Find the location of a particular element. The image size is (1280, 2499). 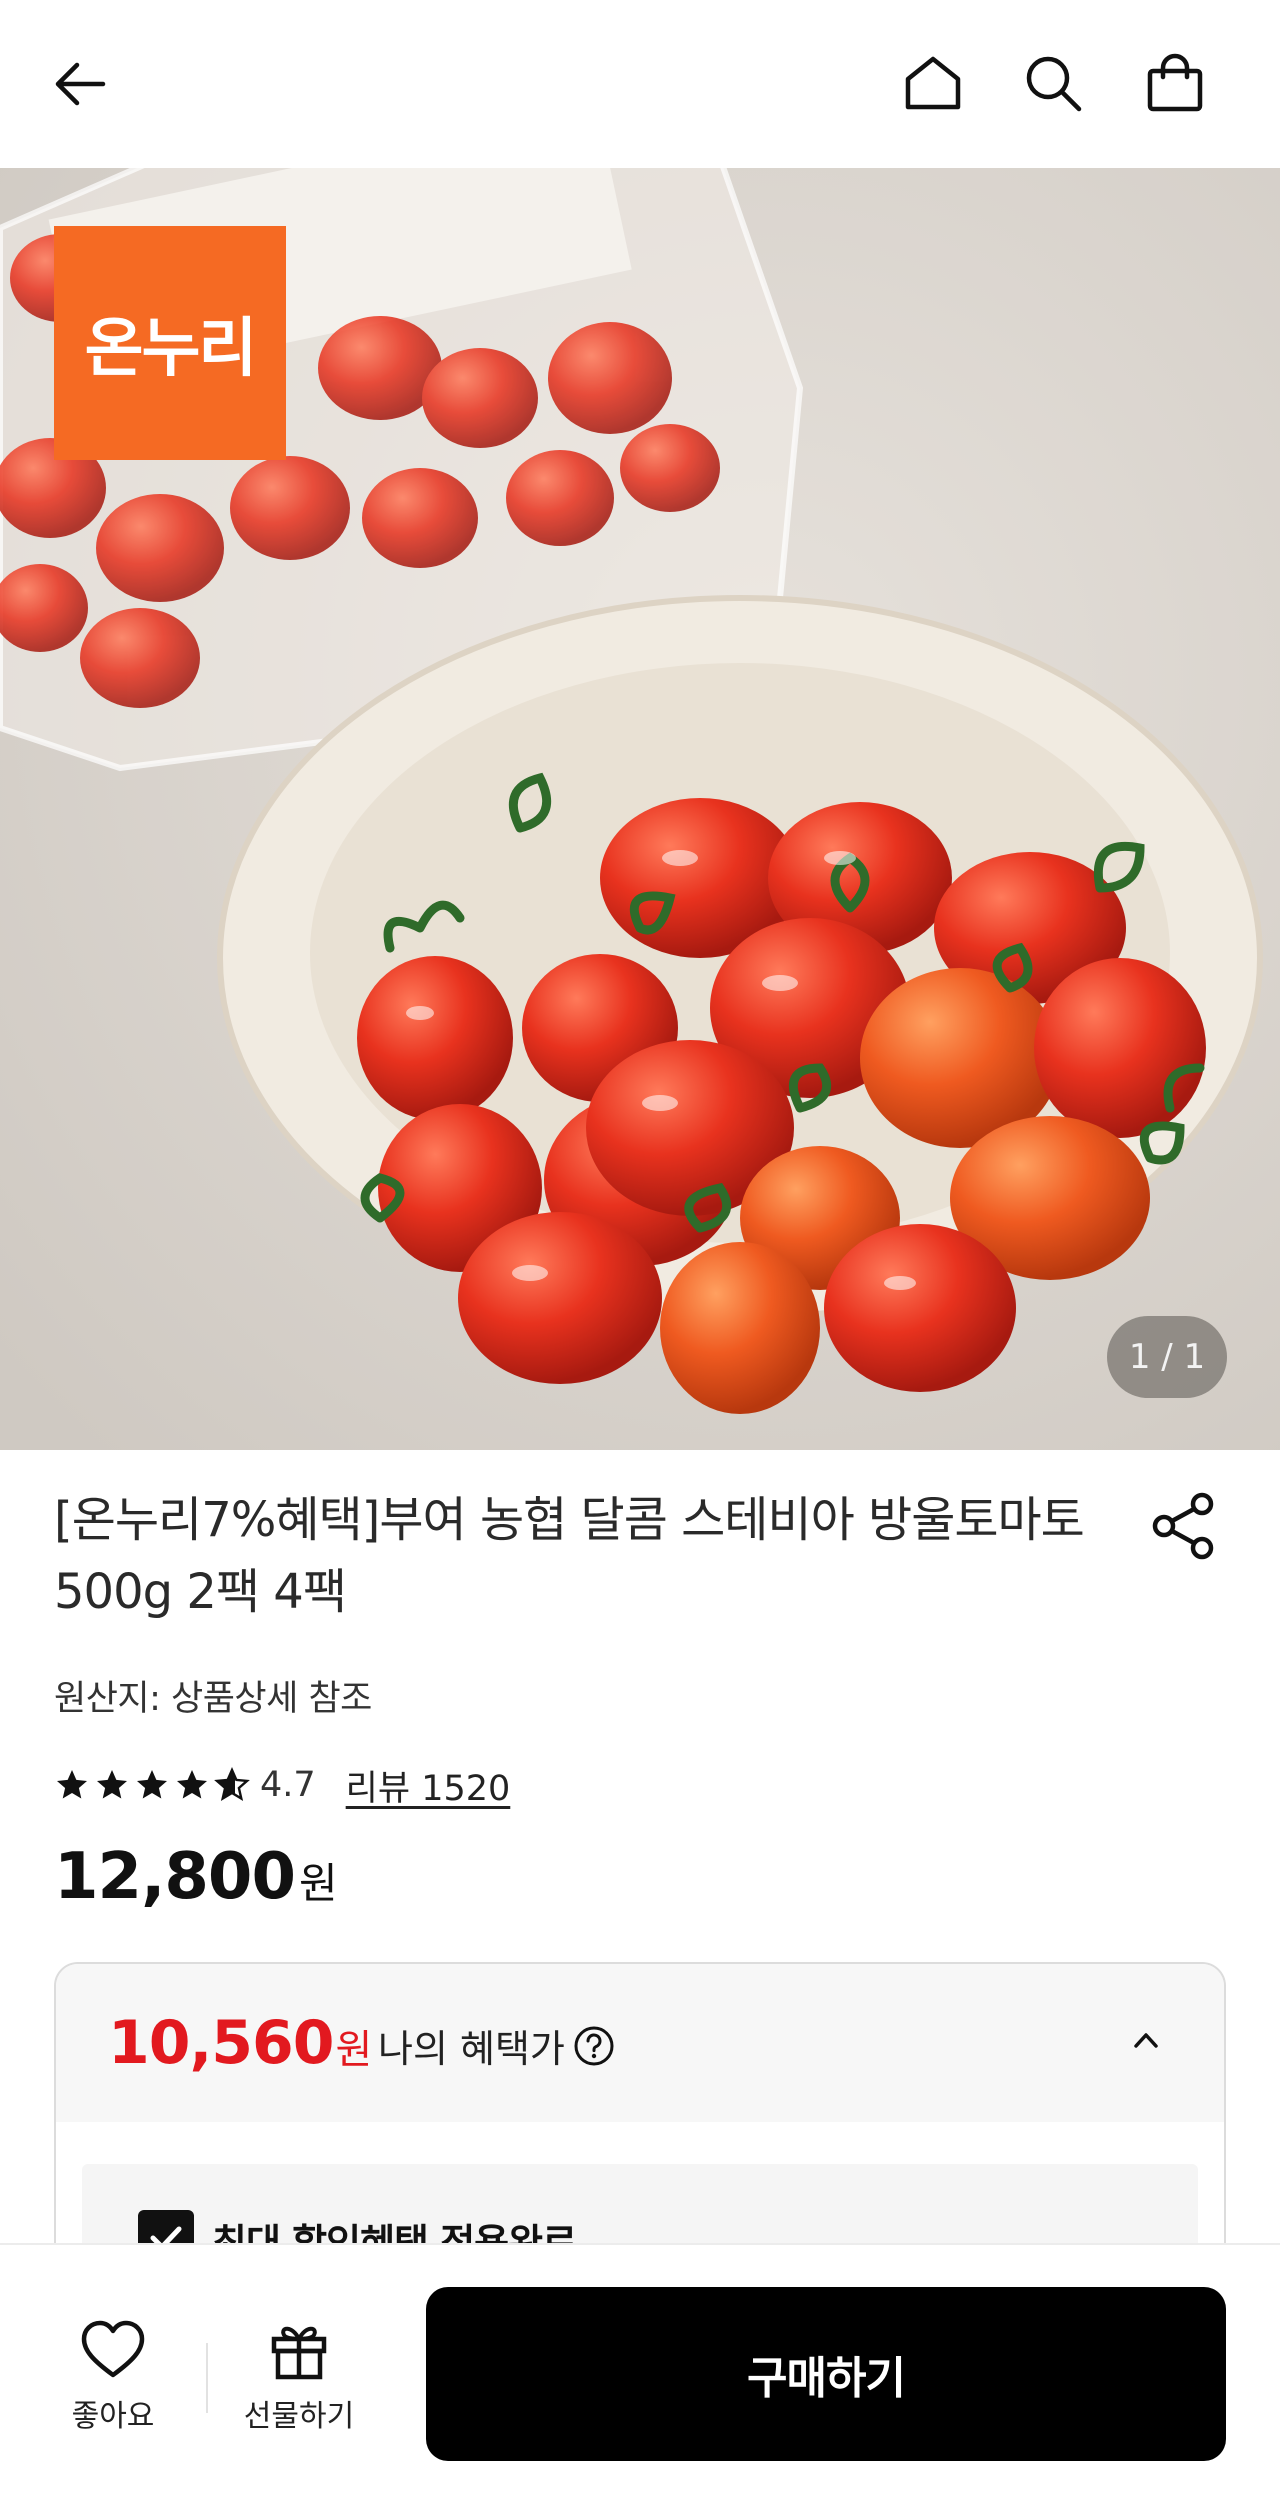

back-arrow-icon is located at coordinates (80, 84).